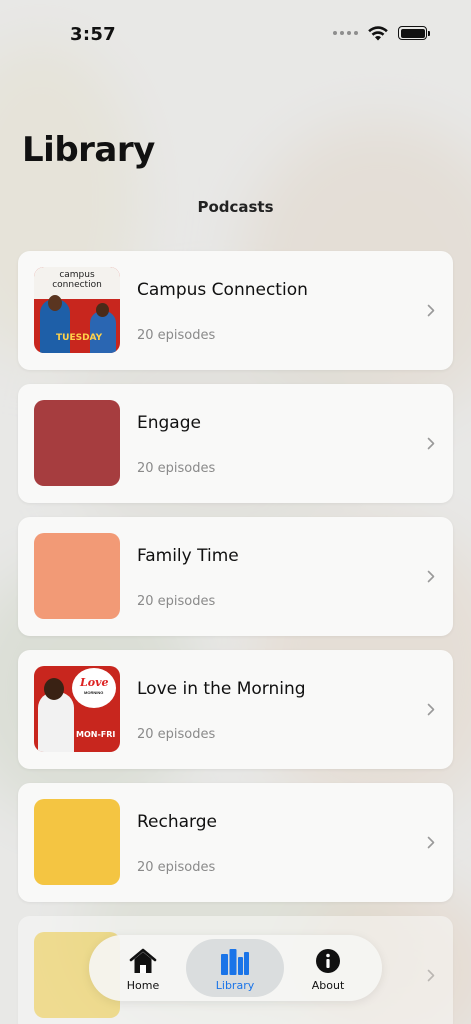 The image size is (471, 1024). I want to click on tab-bar: Home Library About, so click(235, 968).